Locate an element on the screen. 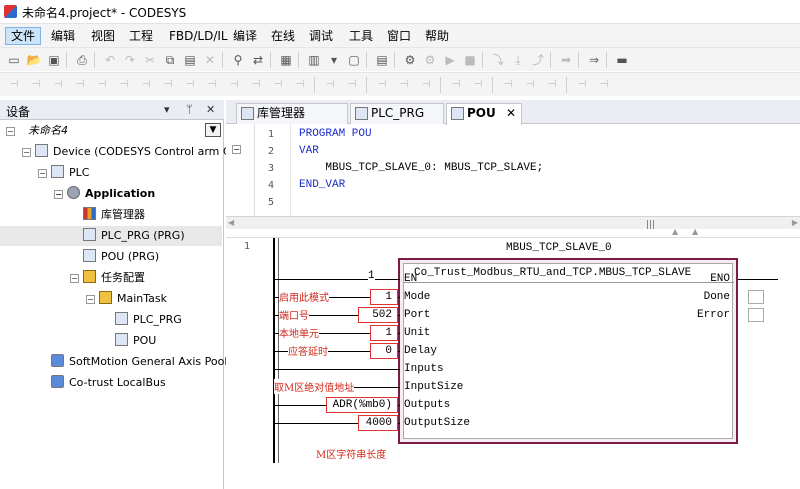 This screenshot has width=800, height=489. split-up-icon: ▲ is located at coordinates (675, 231).